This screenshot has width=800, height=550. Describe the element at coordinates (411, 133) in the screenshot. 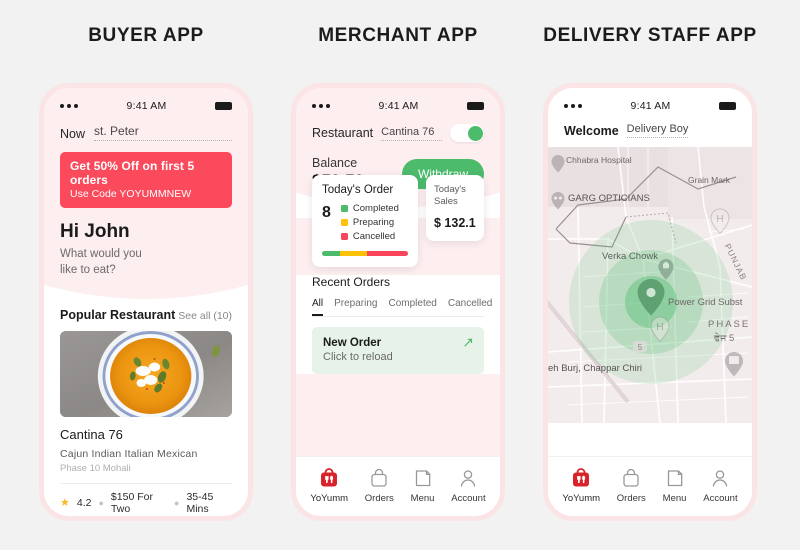

I see `restaurant-value: Cantina 76` at that location.